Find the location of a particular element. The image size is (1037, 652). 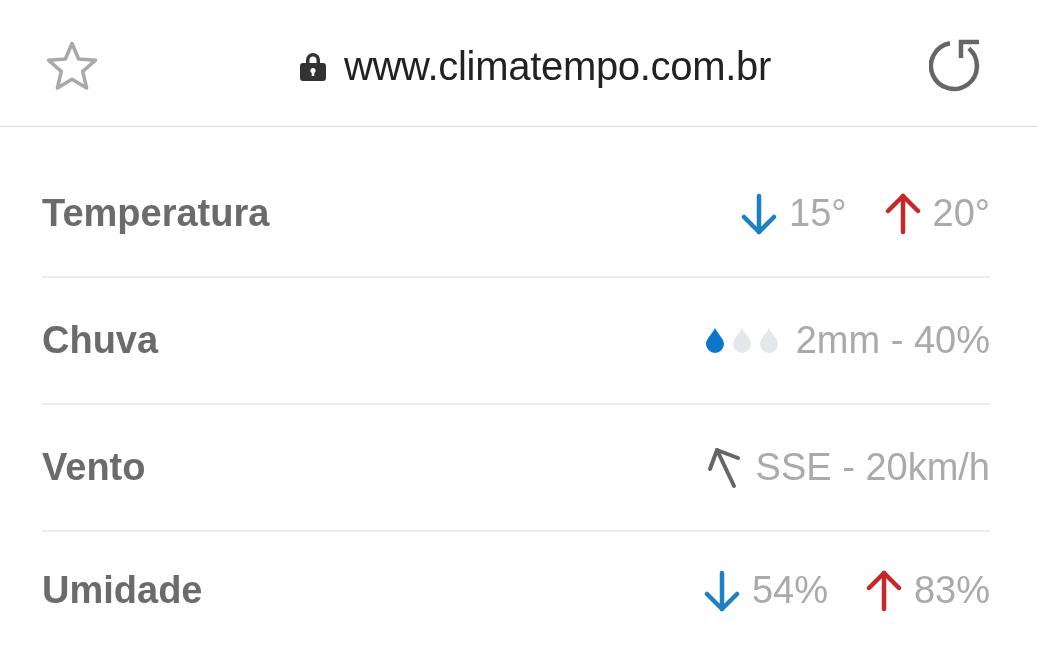

rain-value: 2mm - 40% is located at coordinates (892, 340).